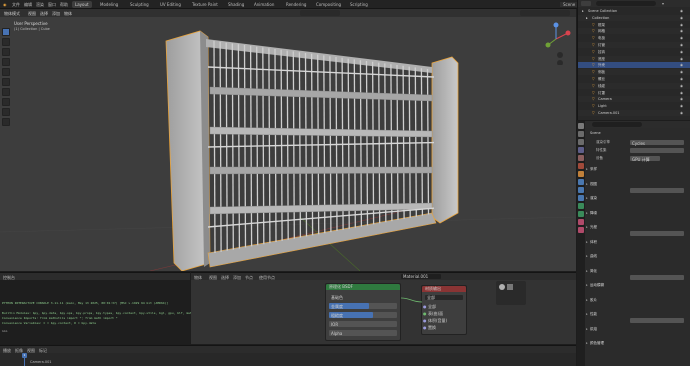 The width and height of the screenshot is (690, 366). I want to click on outliner-item: ▽ 网格 ◉, so click(634, 31).